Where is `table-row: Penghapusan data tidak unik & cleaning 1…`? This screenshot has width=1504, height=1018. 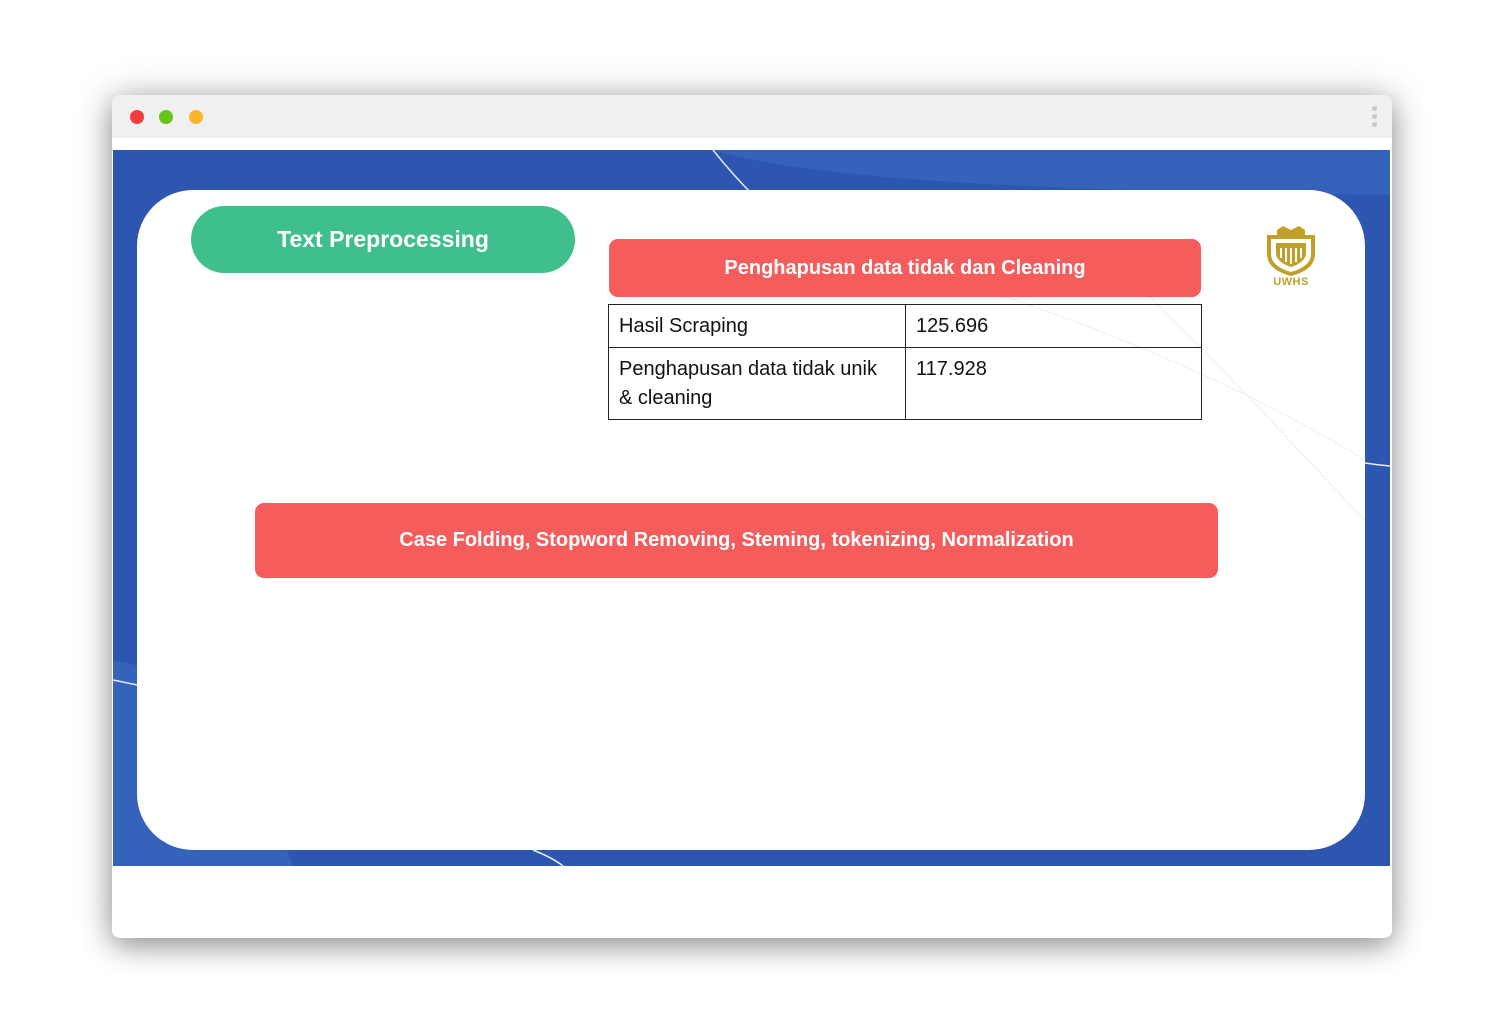 table-row: Penghapusan data tidak unik & cleaning 1… is located at coordinates (905, 383).